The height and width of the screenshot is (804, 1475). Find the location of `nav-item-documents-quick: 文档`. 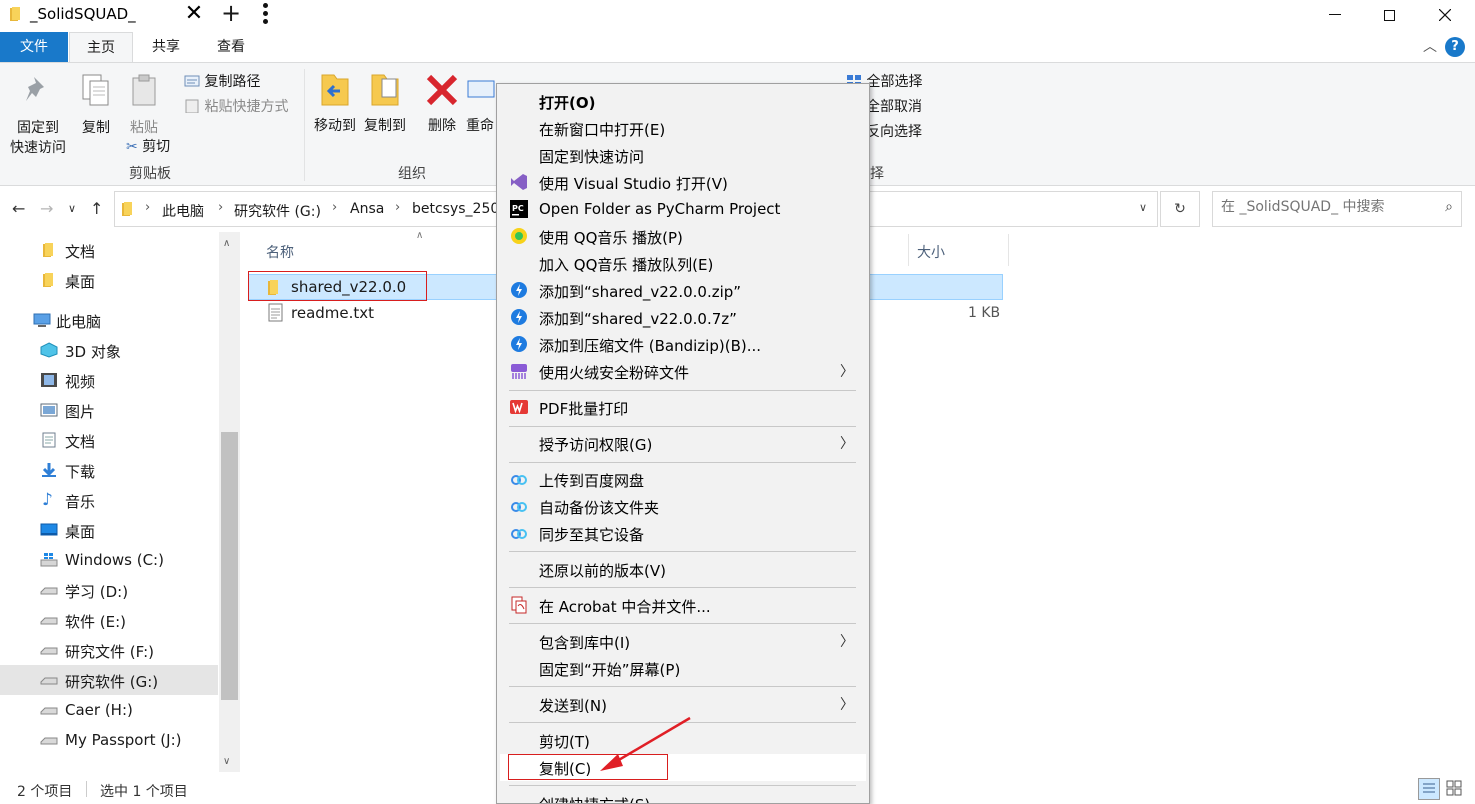

nav-item-documents-quick: 文档 is located at coordinates (109, 250).